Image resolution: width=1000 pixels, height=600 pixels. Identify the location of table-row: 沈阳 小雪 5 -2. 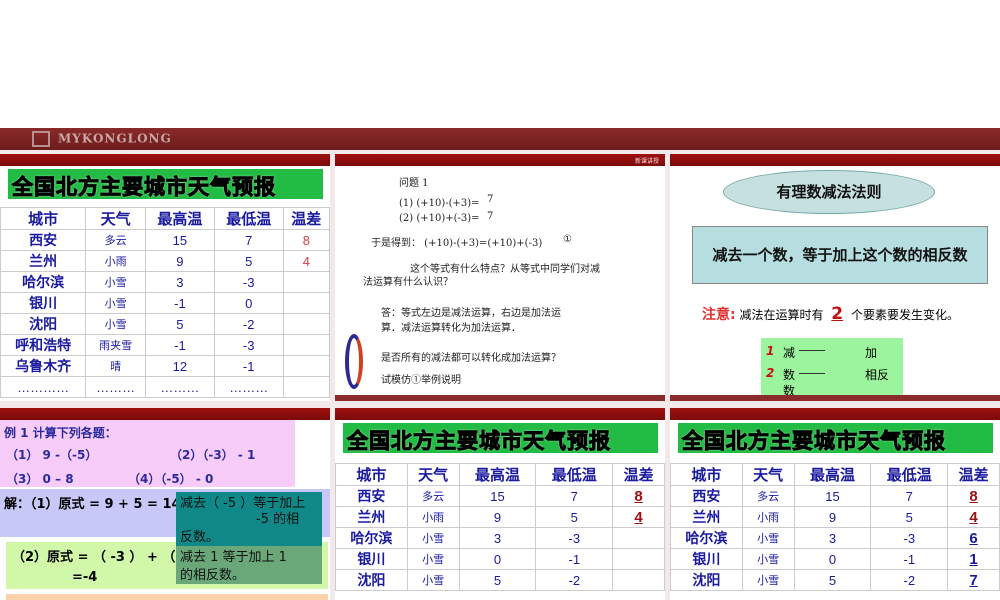
(165, 324).